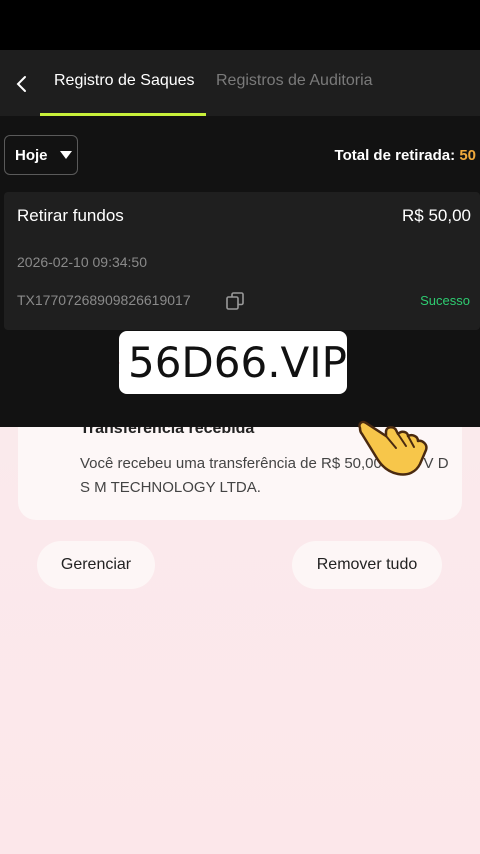 The image size is (480, 854). What do you see at coordinates (294, 81) in the screenshot?
I see `tab-audit-records: Registros de Auditoria` at bounding box center [294, 81].